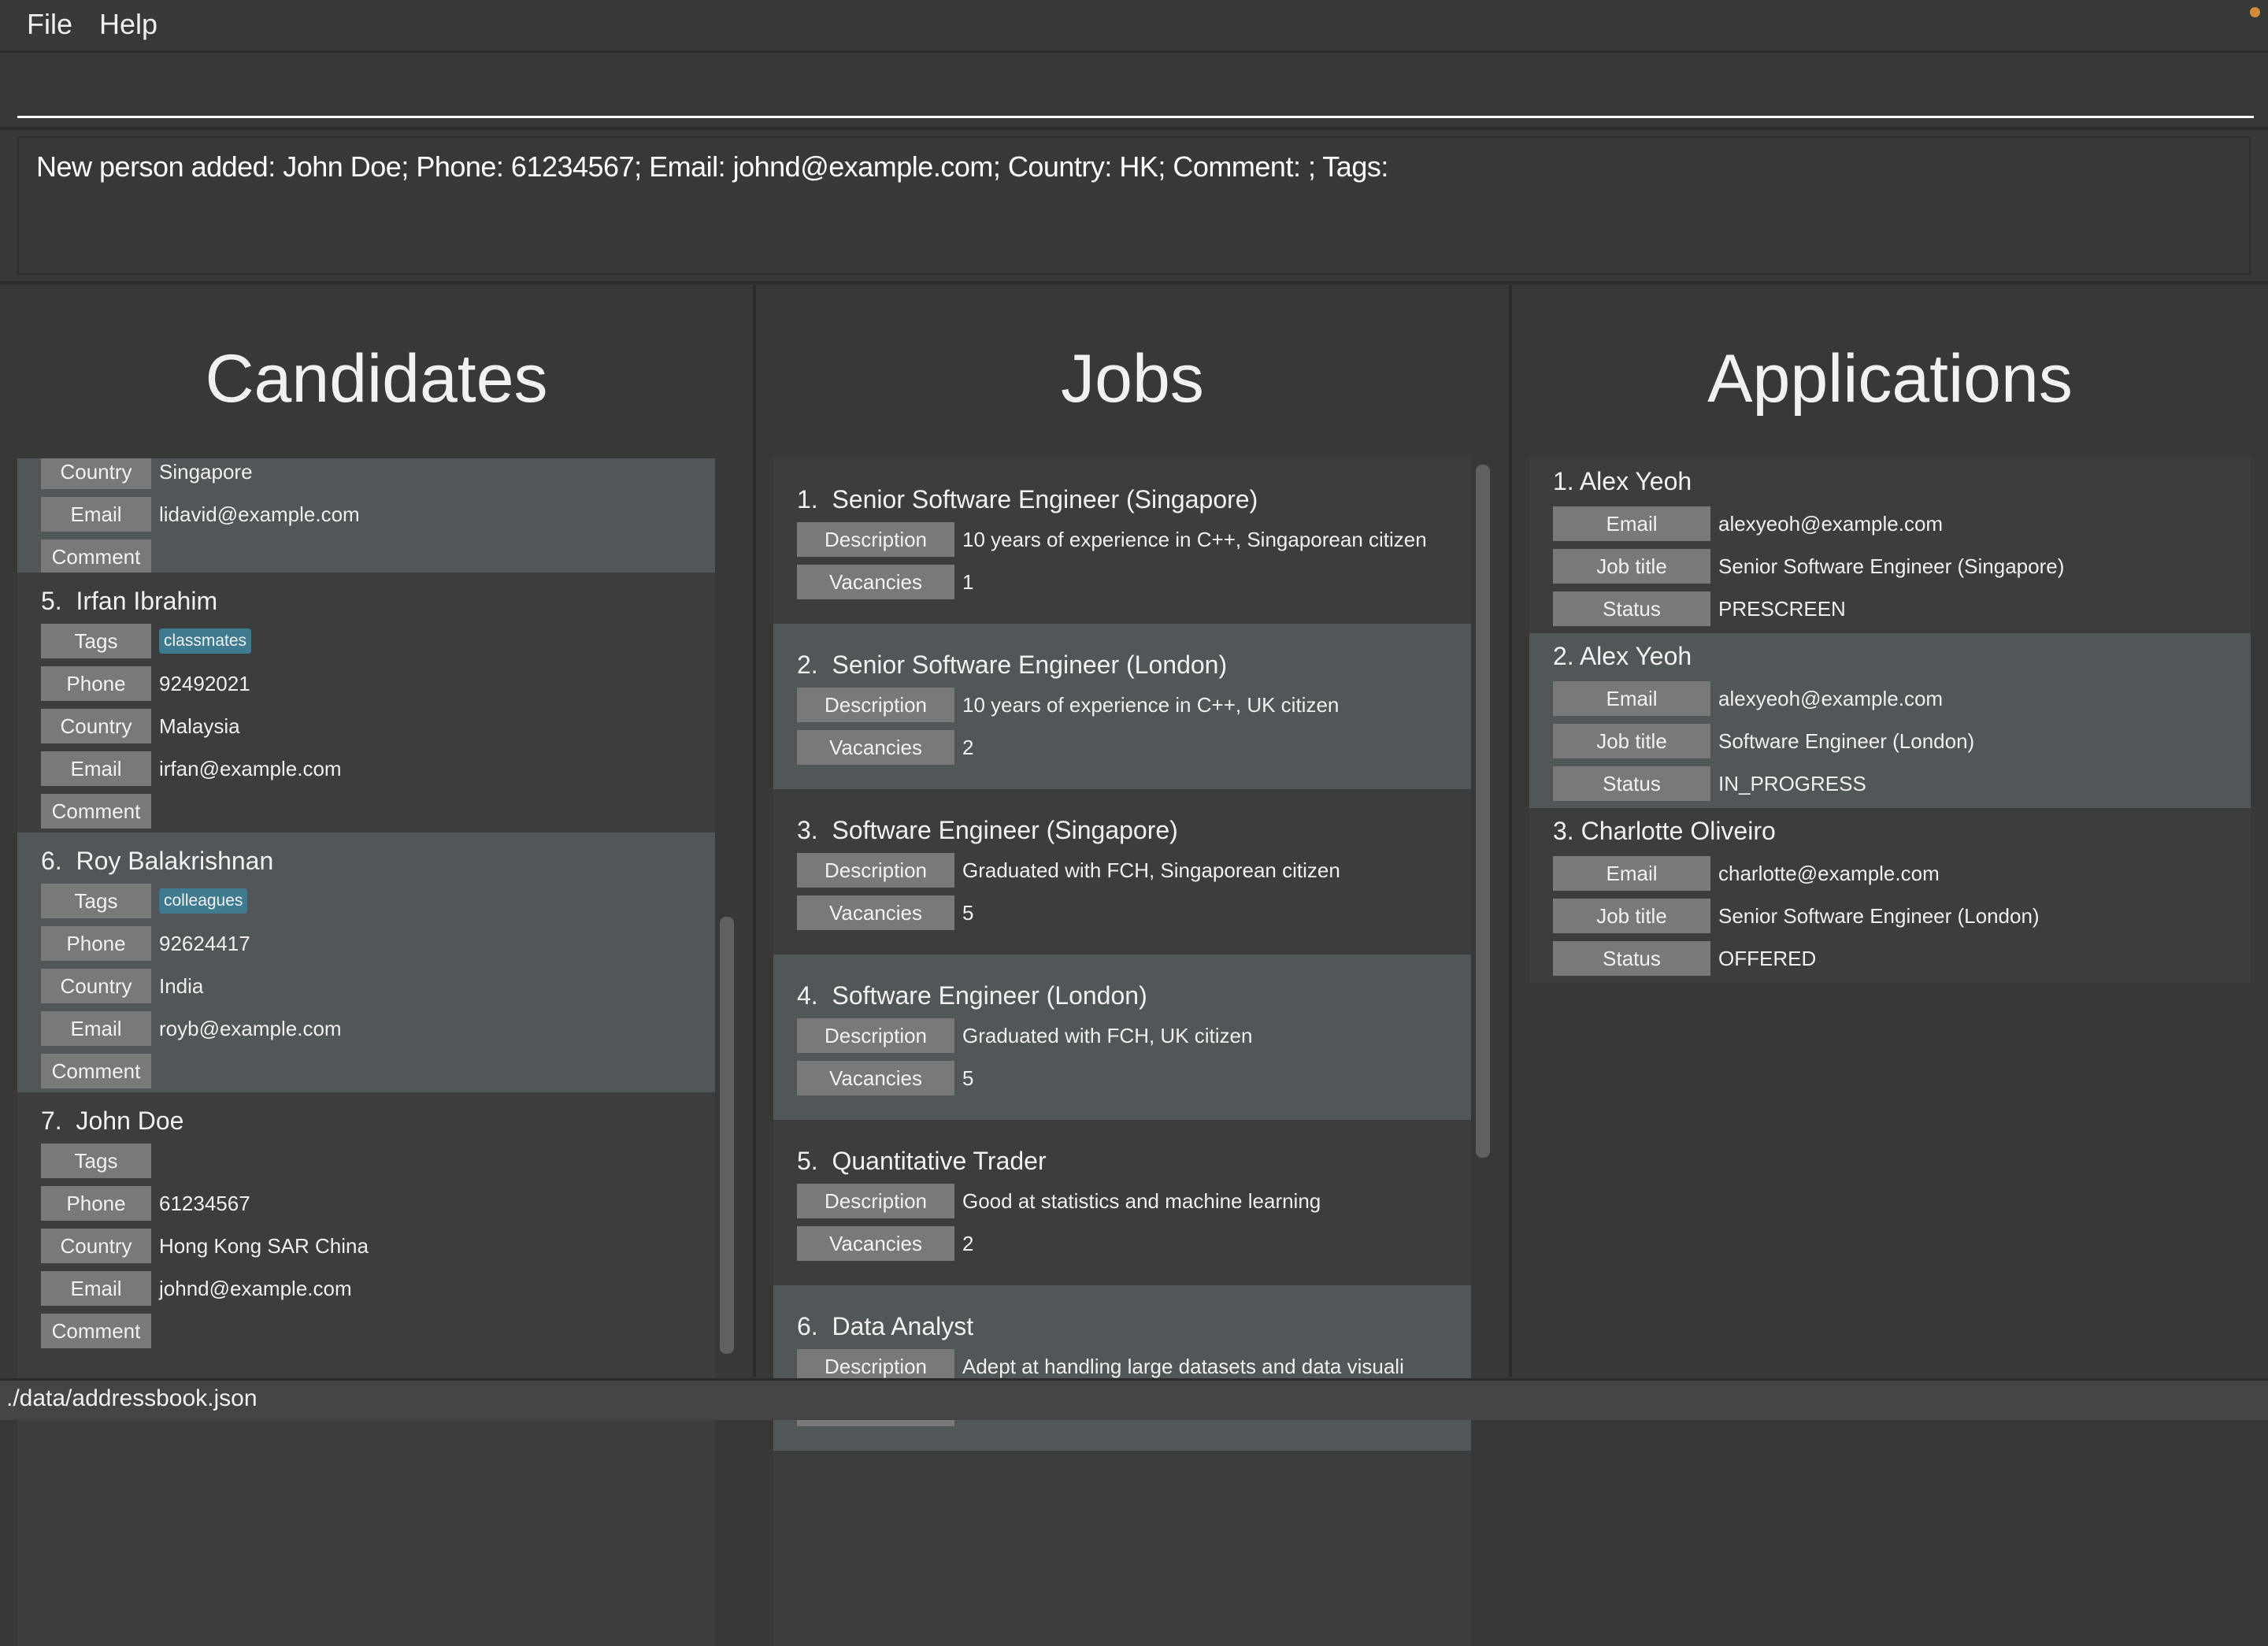  Describe the element at coordinates (807, 996) in the screenshot. I see `job-index: 4.` at that location.